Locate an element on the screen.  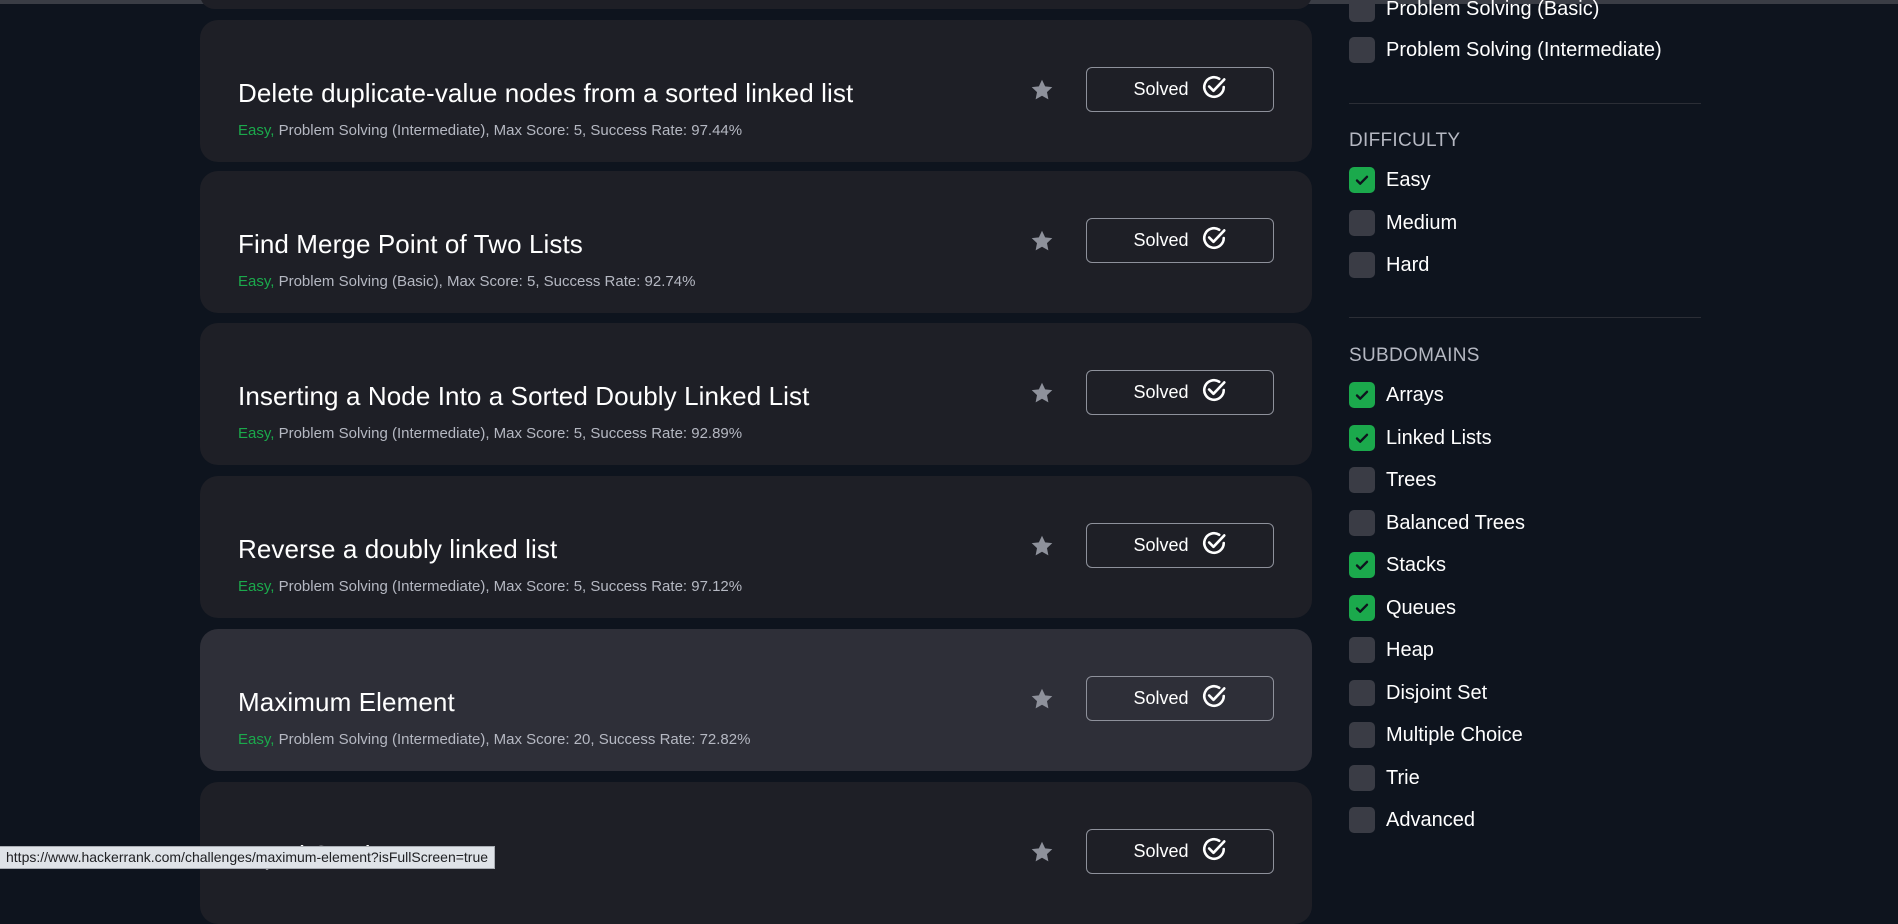
filter-subdomain-arrays: Arrays is located at coordinates (1396, 395).